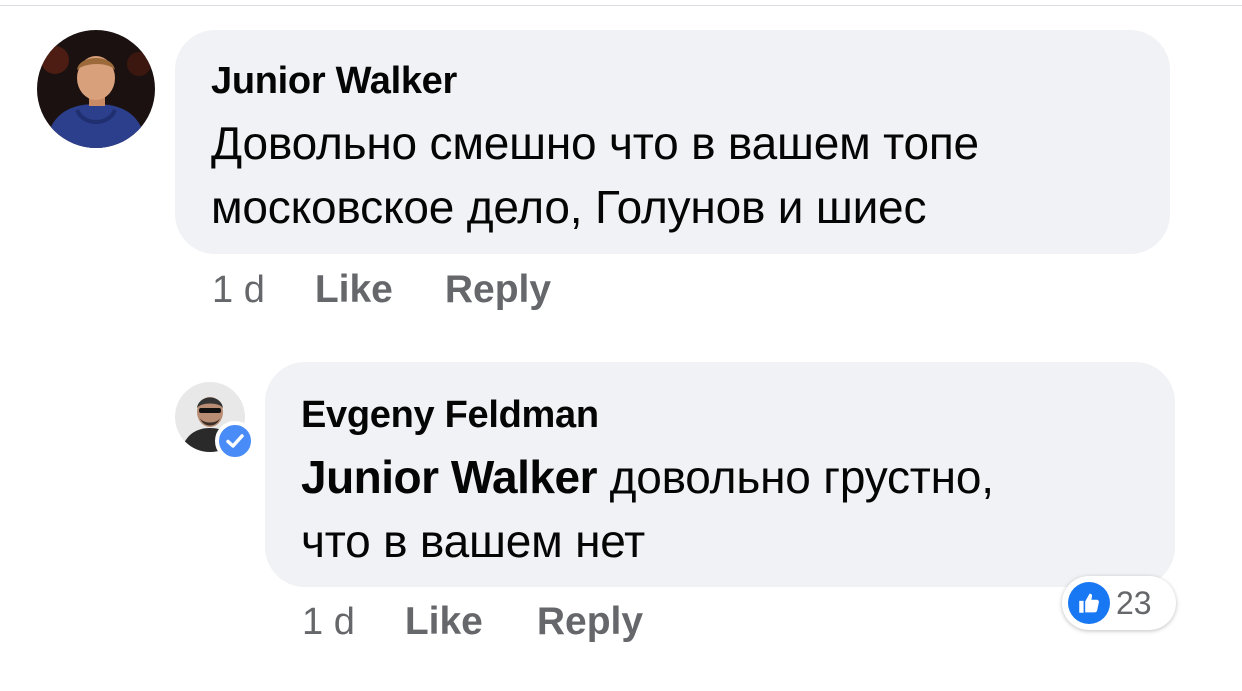 The image size is (1242, 691). I want to click on comment-text-line: московское дело, Голунов и шиес, so click(569, 207).